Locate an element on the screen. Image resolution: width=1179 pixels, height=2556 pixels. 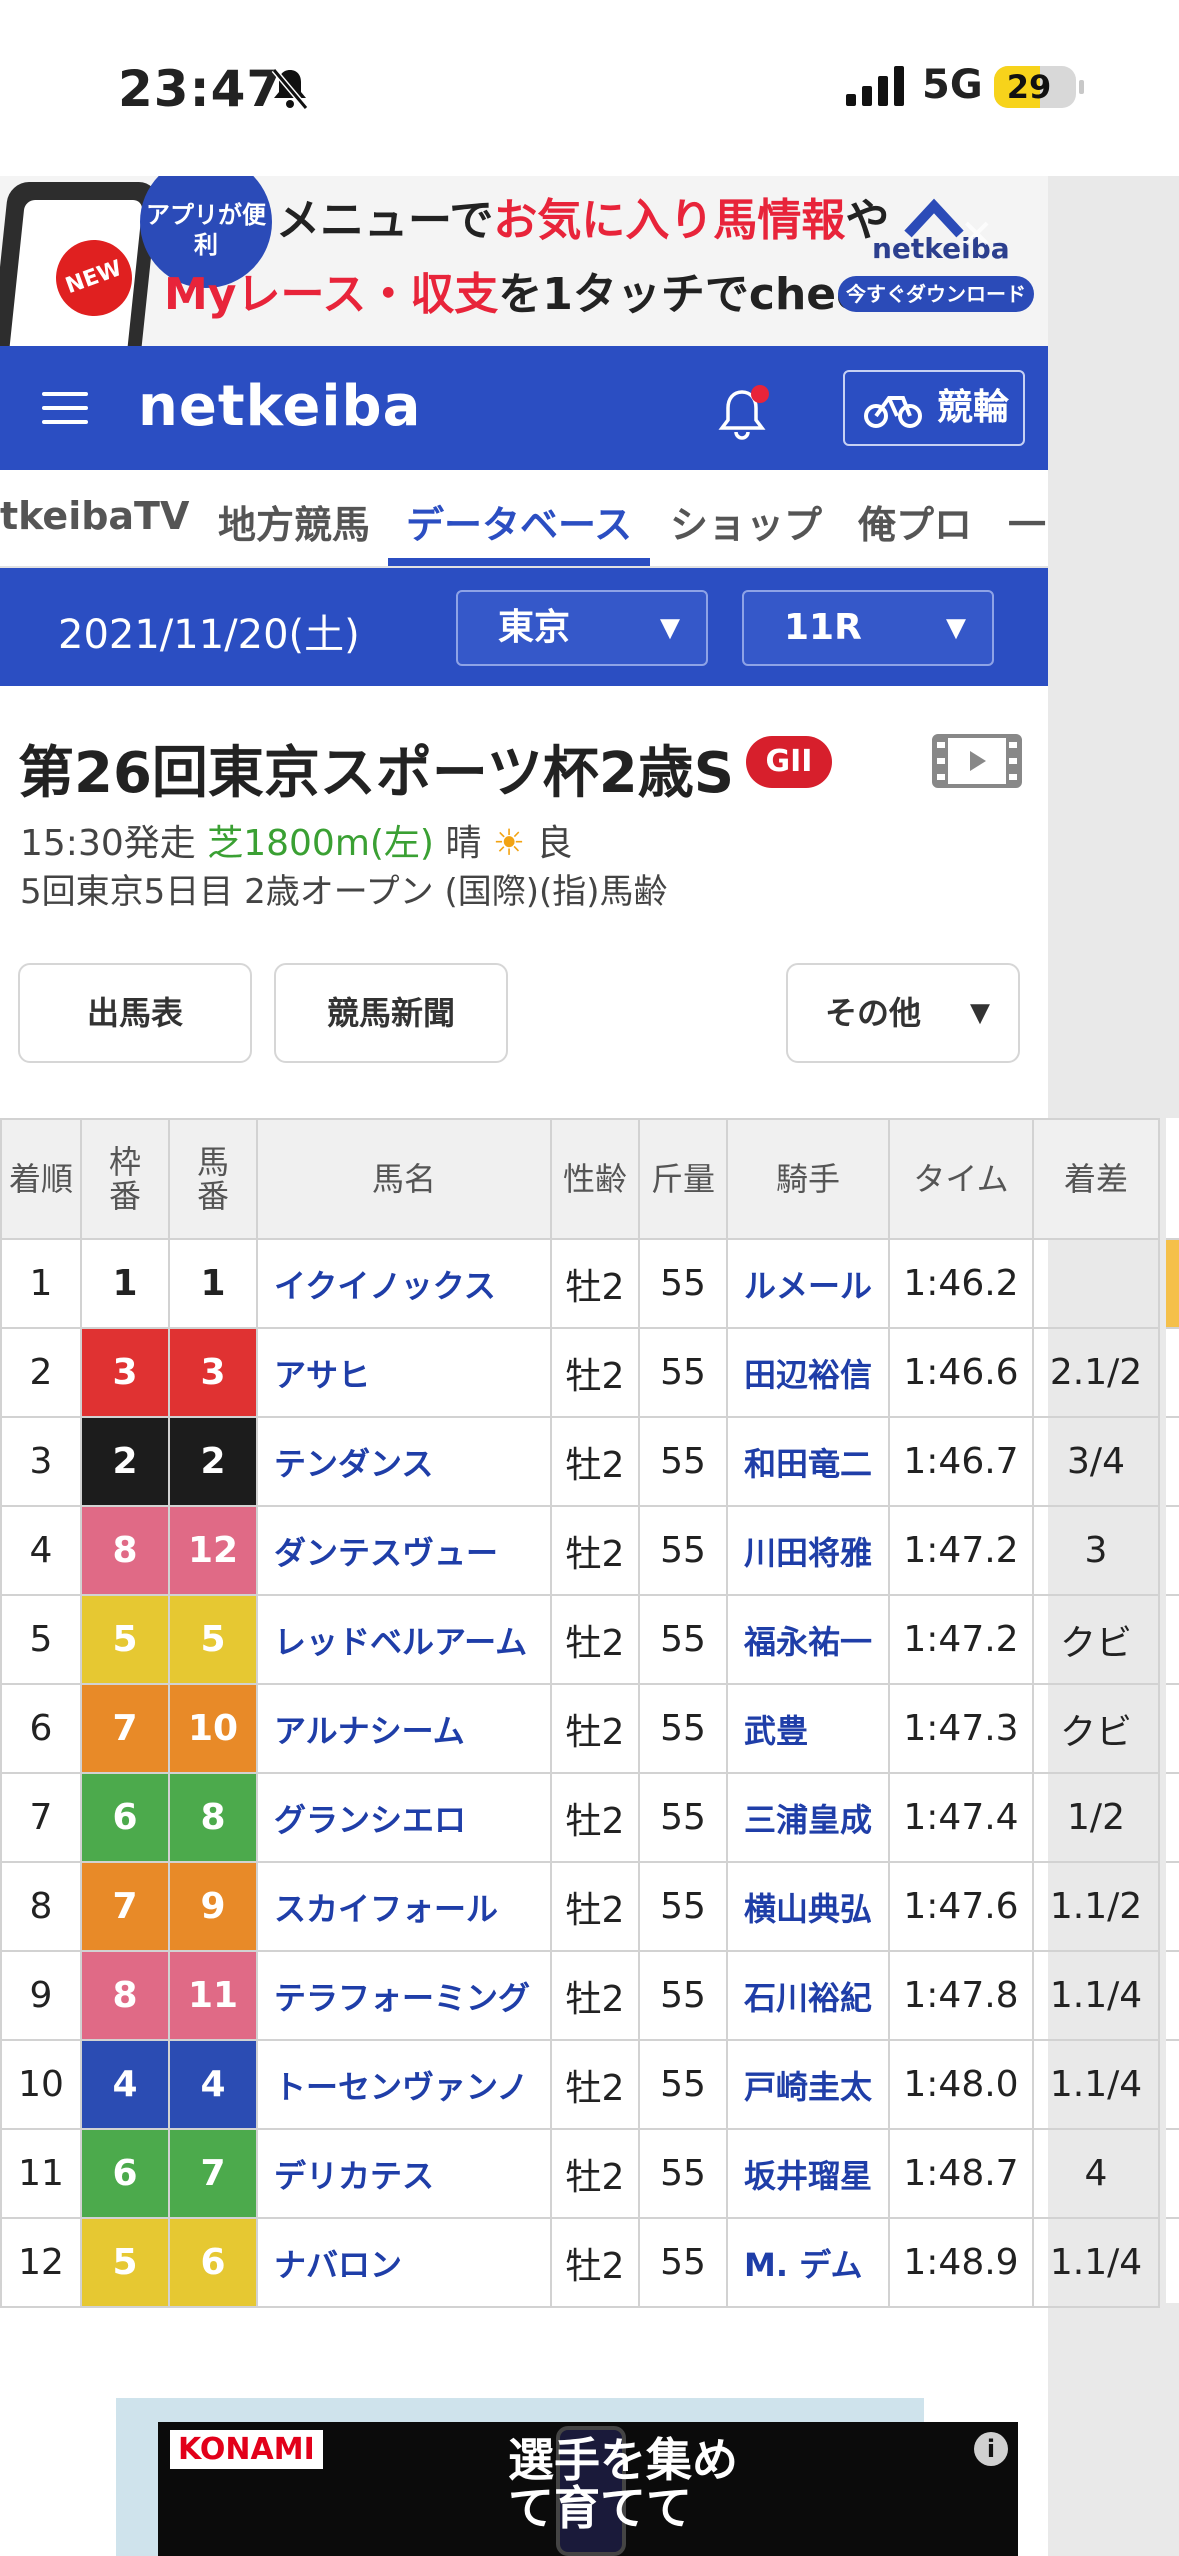
cell-jockey: 戸崎圭太 is located at coordinates (808, 2084).